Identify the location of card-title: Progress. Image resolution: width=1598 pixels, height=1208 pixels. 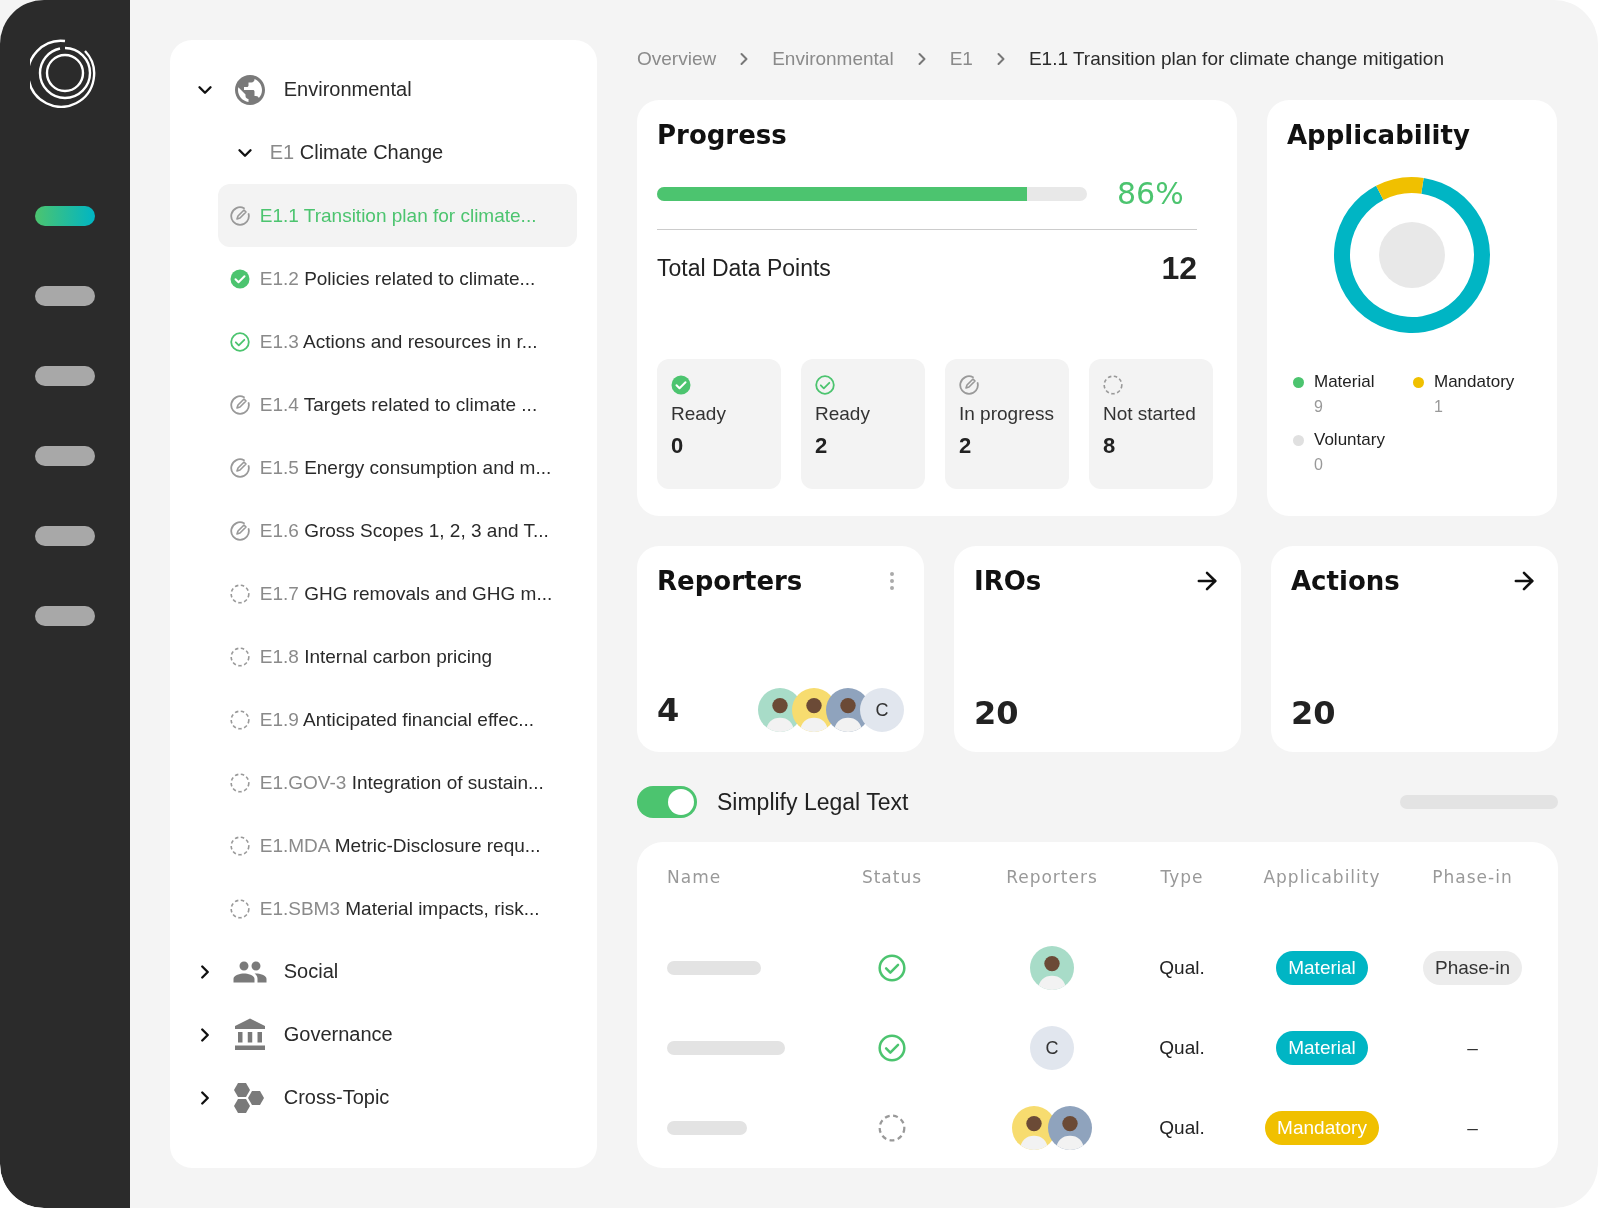
(722, 135).